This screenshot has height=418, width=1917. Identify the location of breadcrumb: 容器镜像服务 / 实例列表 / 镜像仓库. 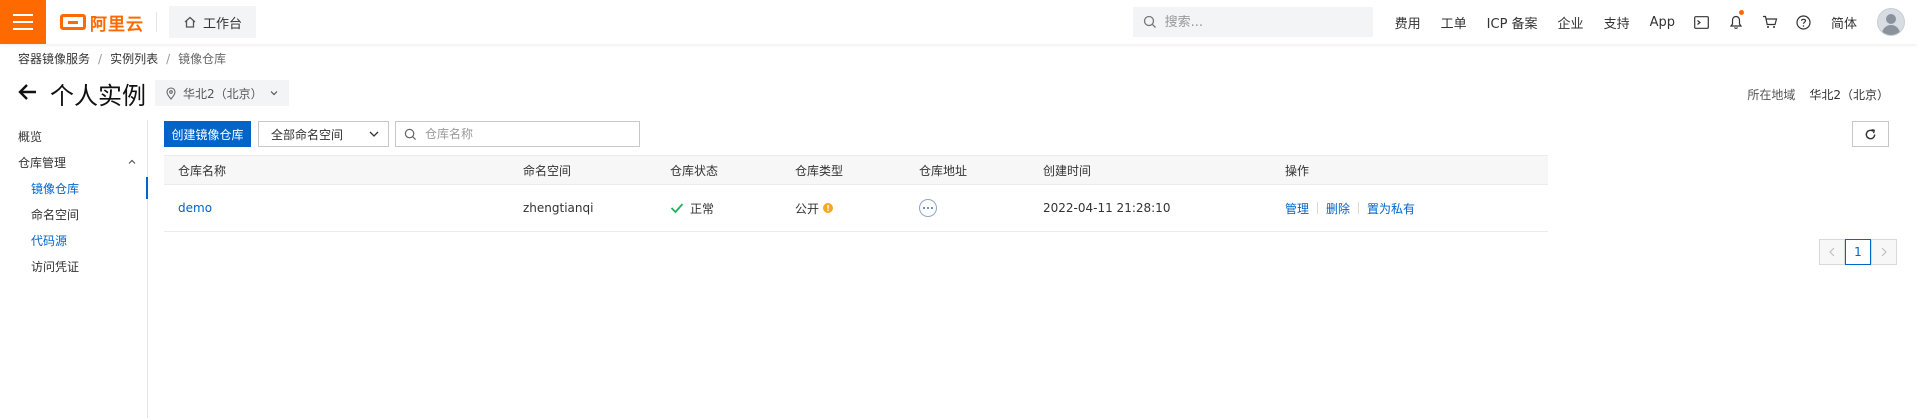
(122, 58).